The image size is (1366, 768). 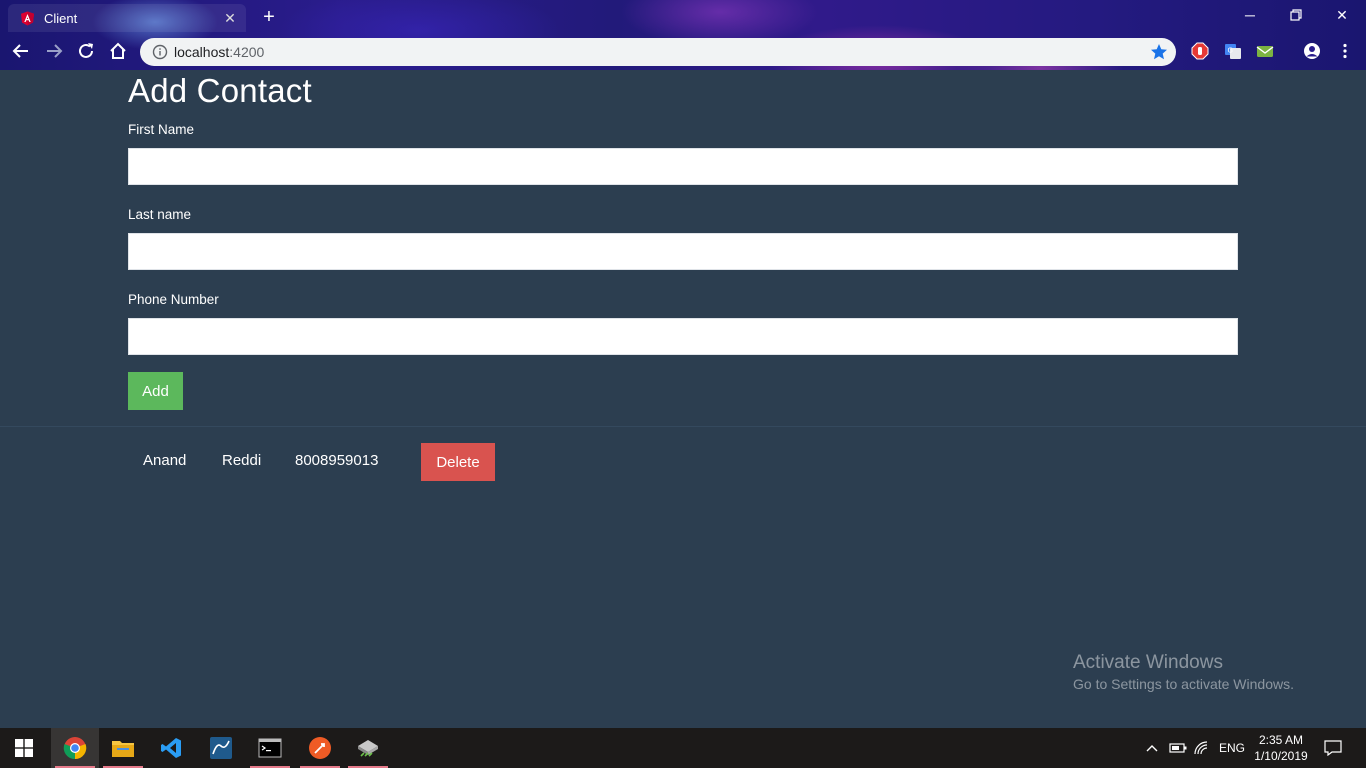 I want to click on divider, so click(x=683, y=426).